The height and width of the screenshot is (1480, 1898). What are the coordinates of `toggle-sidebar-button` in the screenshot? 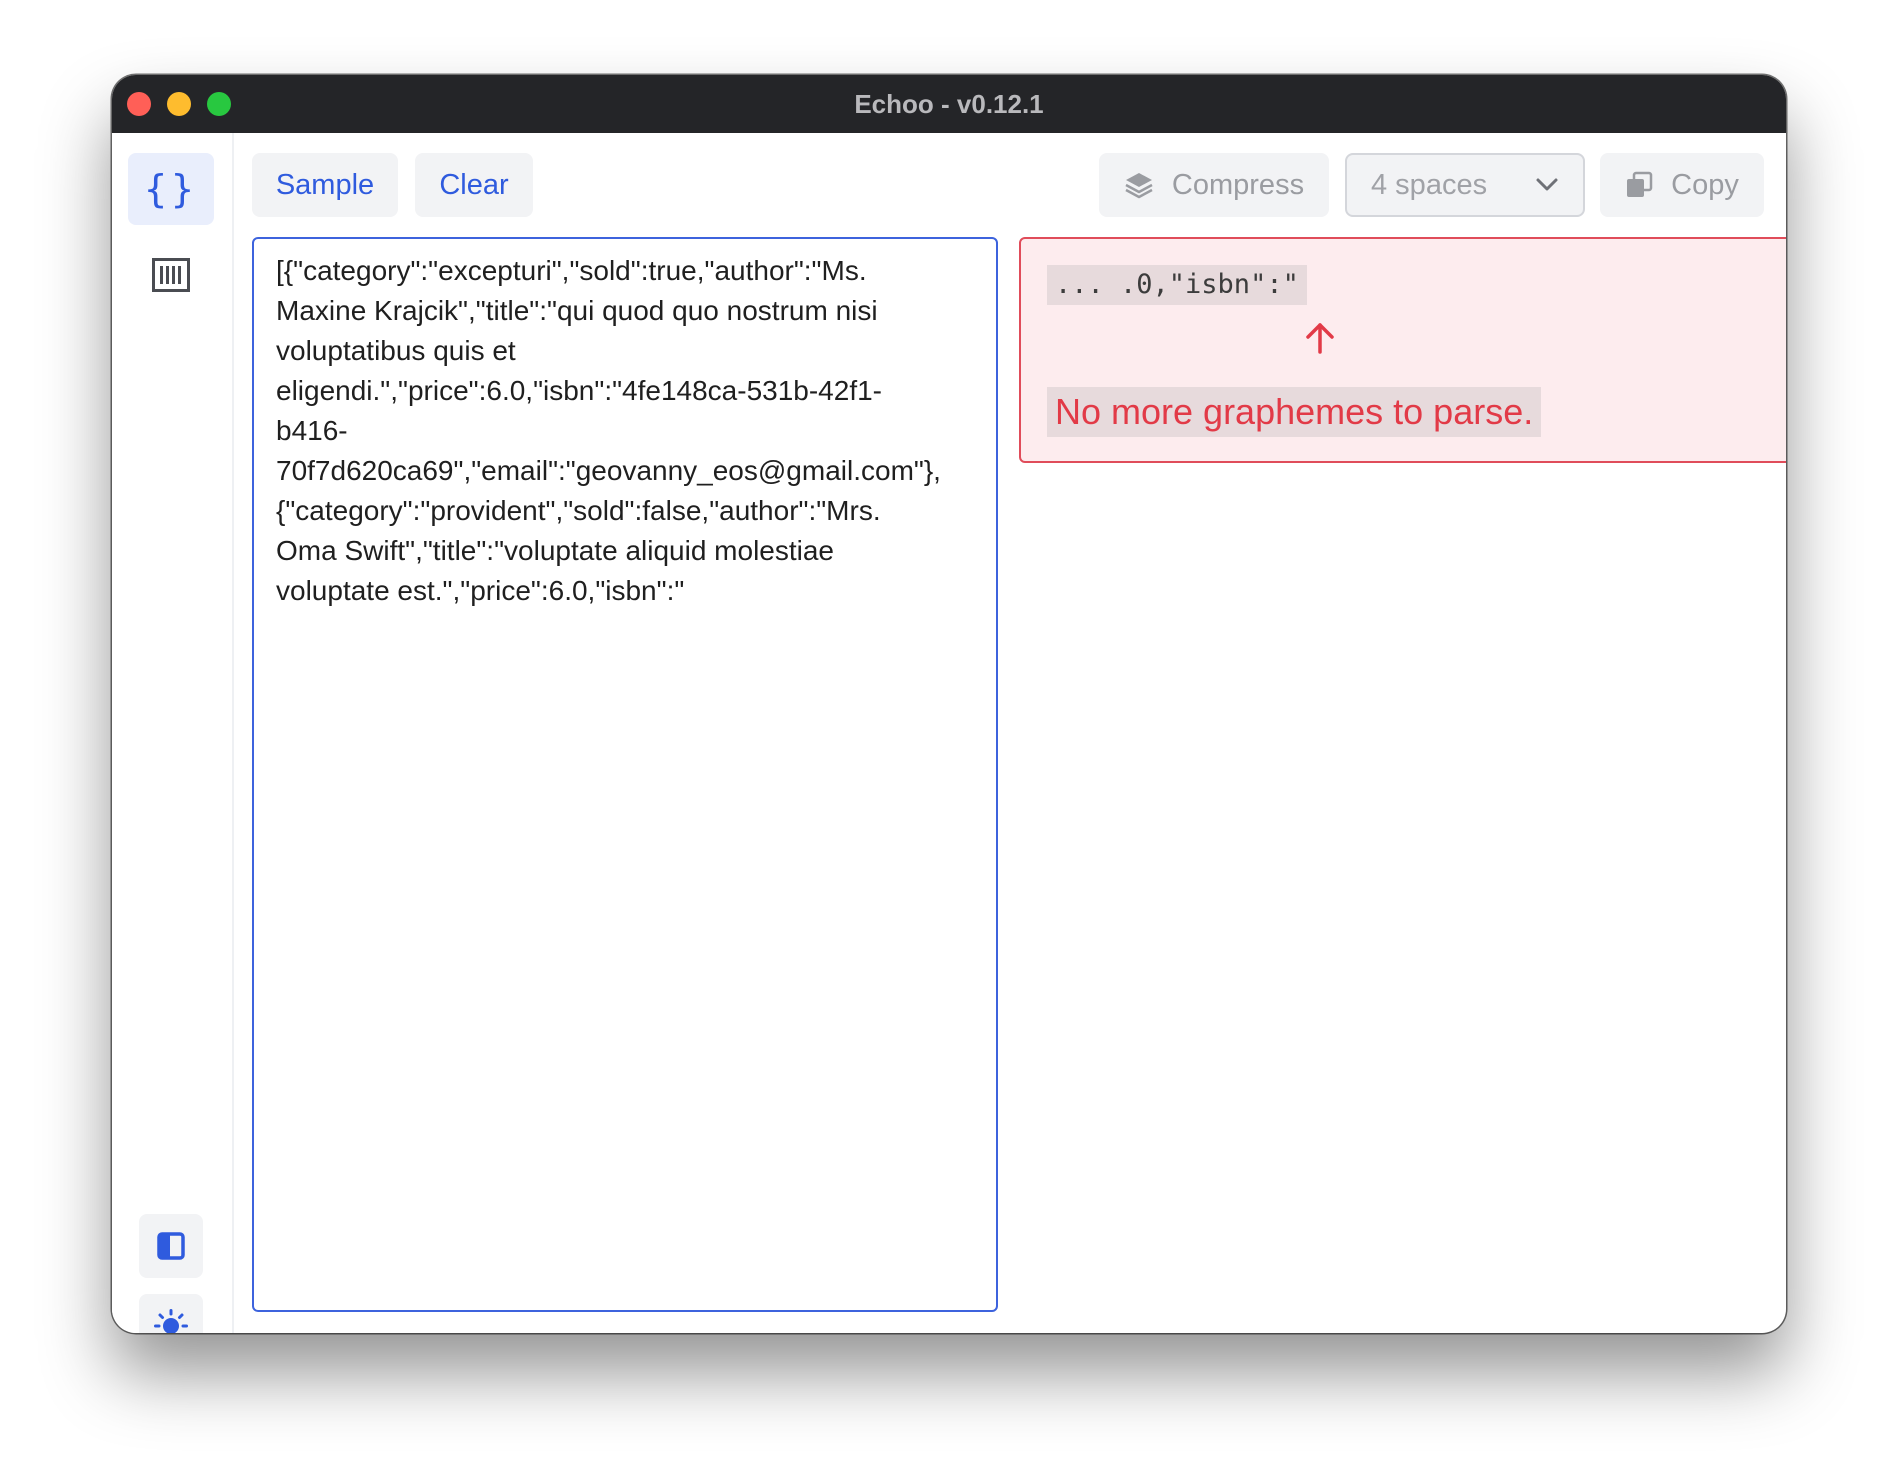 It's located at (171, 1246).